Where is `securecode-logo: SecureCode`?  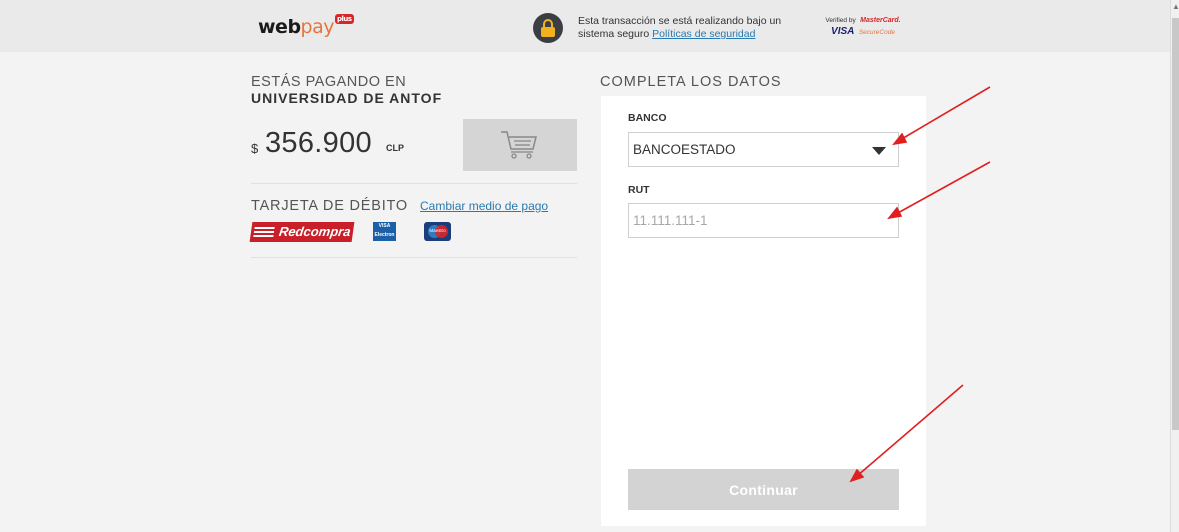
securecode-logo: SecureCode is located at coordinates (876, 32).